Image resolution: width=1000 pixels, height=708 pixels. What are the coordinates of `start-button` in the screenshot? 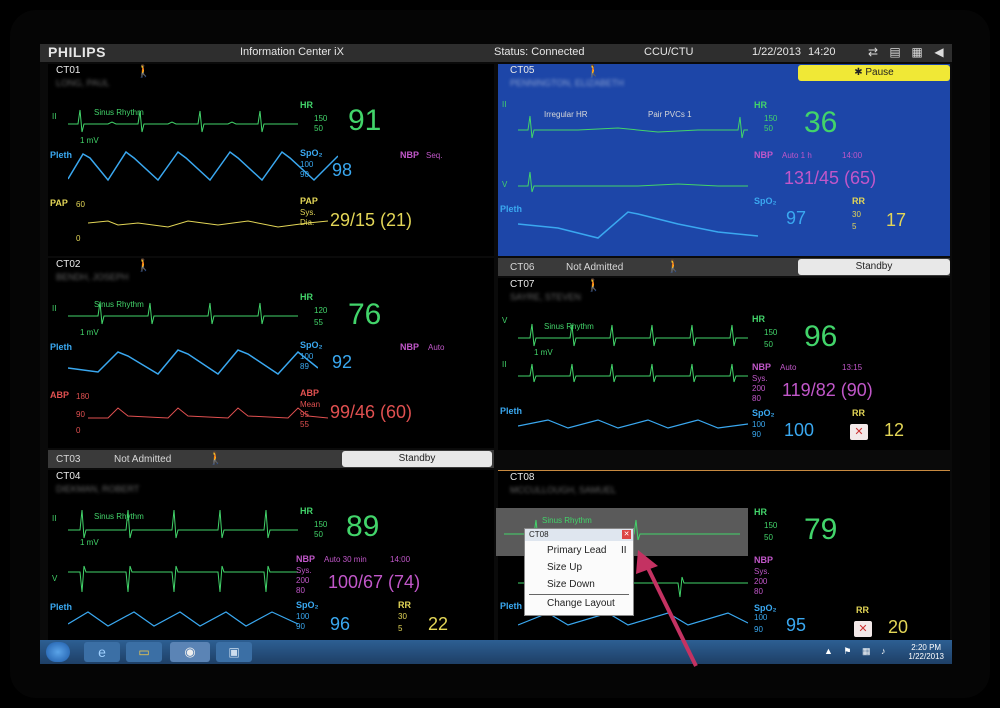 It's located at (58, 652).